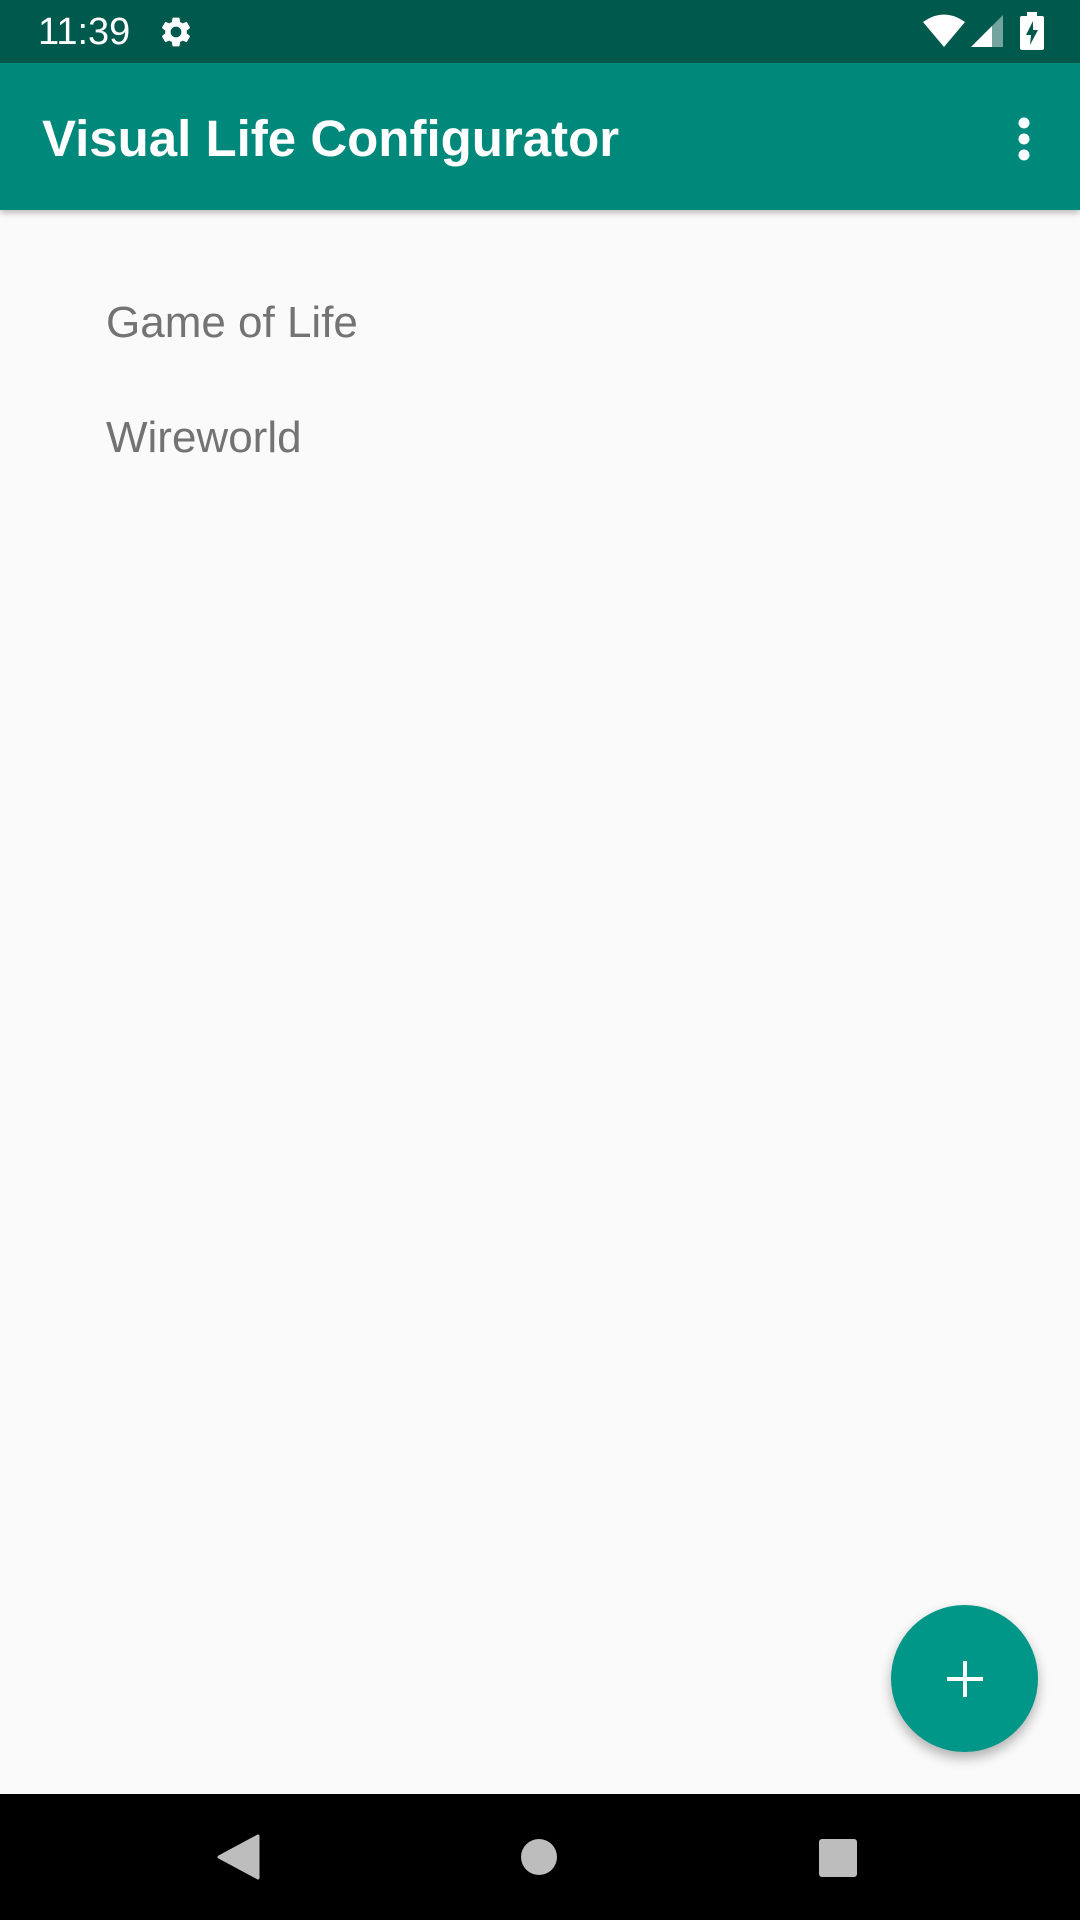  I want to click on app-bar: Visual Life Configurator, so click(540, 136).